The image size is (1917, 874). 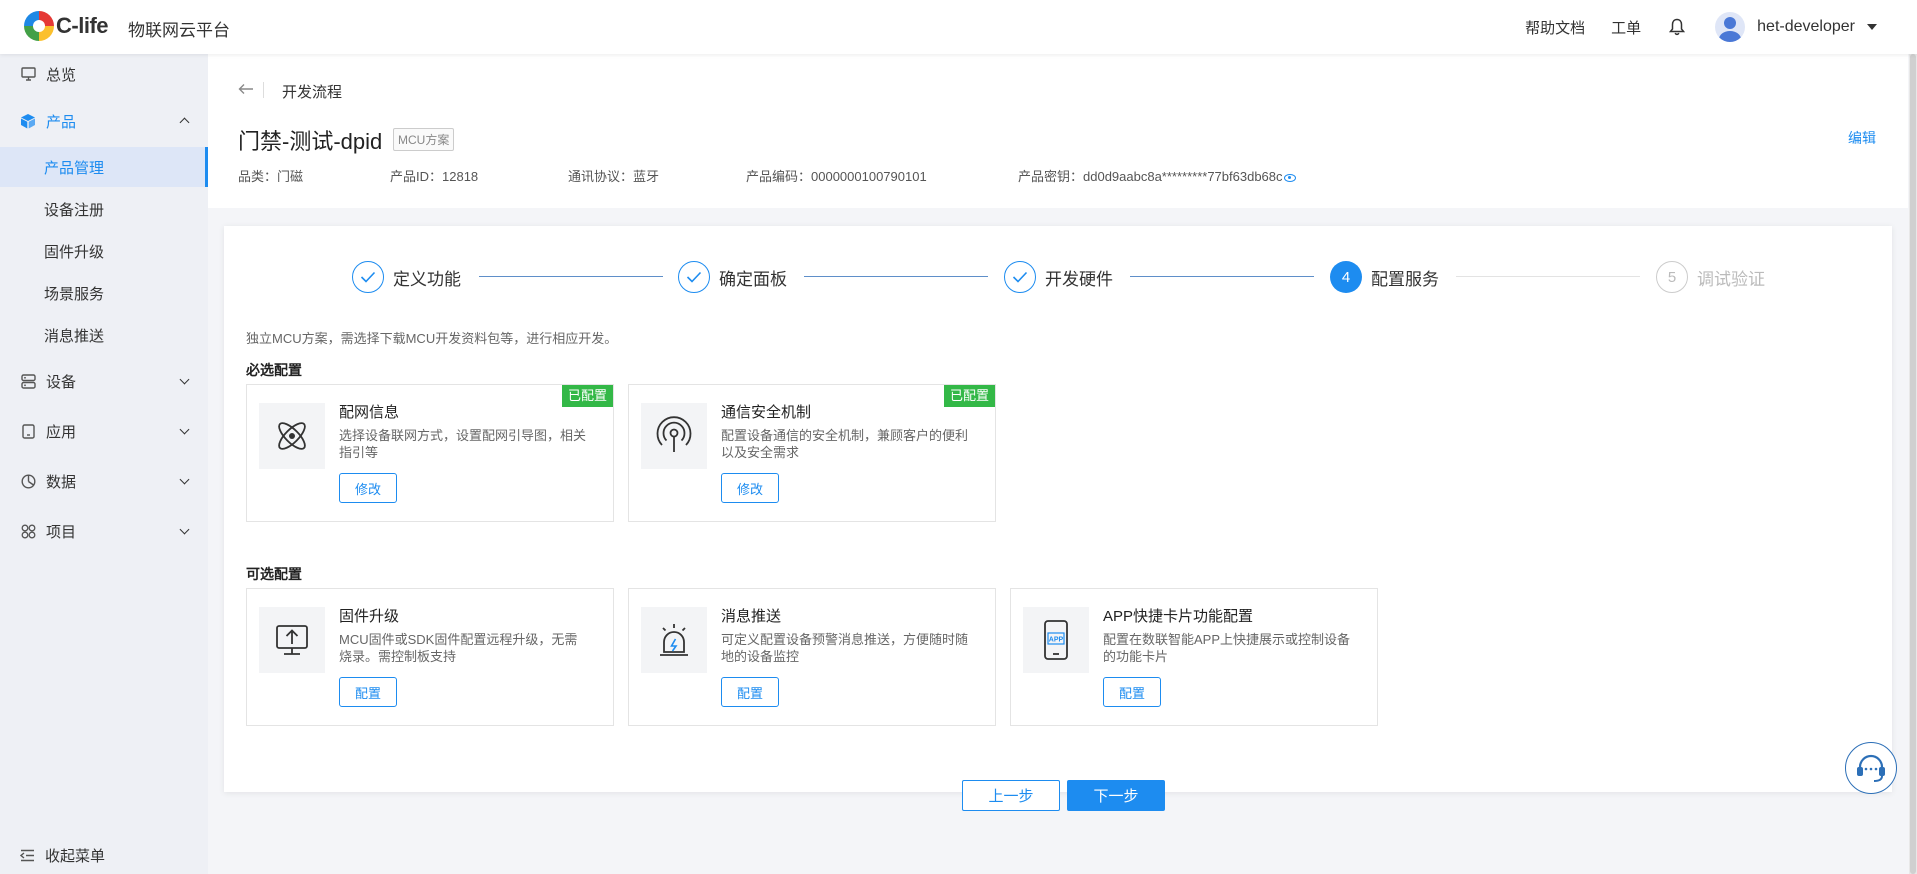 I want to click on config-card-desc: MCU固件或SDK固件配置远程升级，无需烧录。需控制板支持, so click(x=458, y=648).